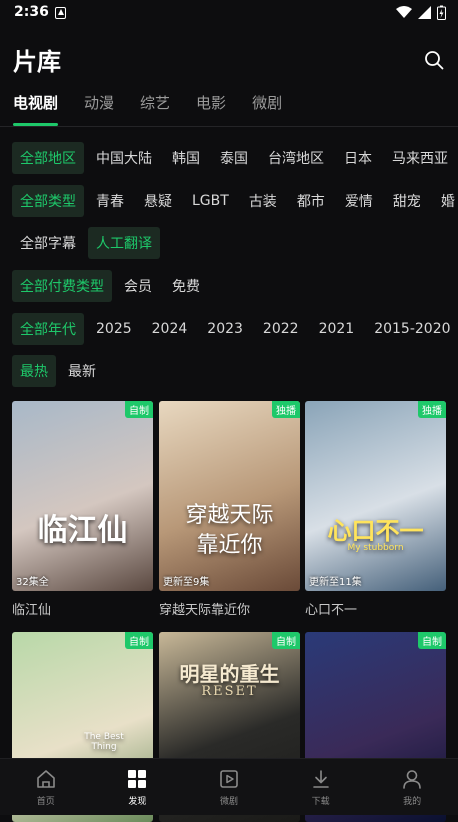 This screenshot has width=458, height=822. Describe the element at coordinates (32, 582) in the screenshot. I see `episode-count: 32集全` at that location.